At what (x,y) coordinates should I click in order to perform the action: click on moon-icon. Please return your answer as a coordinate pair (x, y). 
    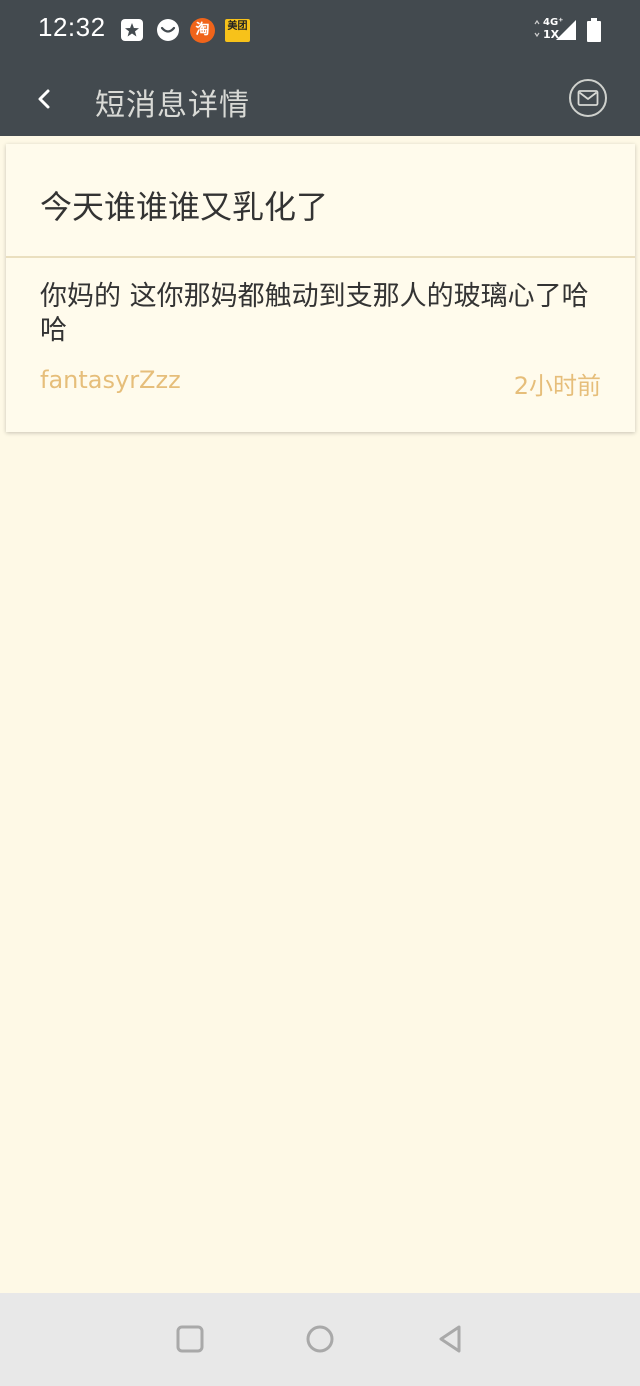
    Looking at the image, I should click on (168, 30).